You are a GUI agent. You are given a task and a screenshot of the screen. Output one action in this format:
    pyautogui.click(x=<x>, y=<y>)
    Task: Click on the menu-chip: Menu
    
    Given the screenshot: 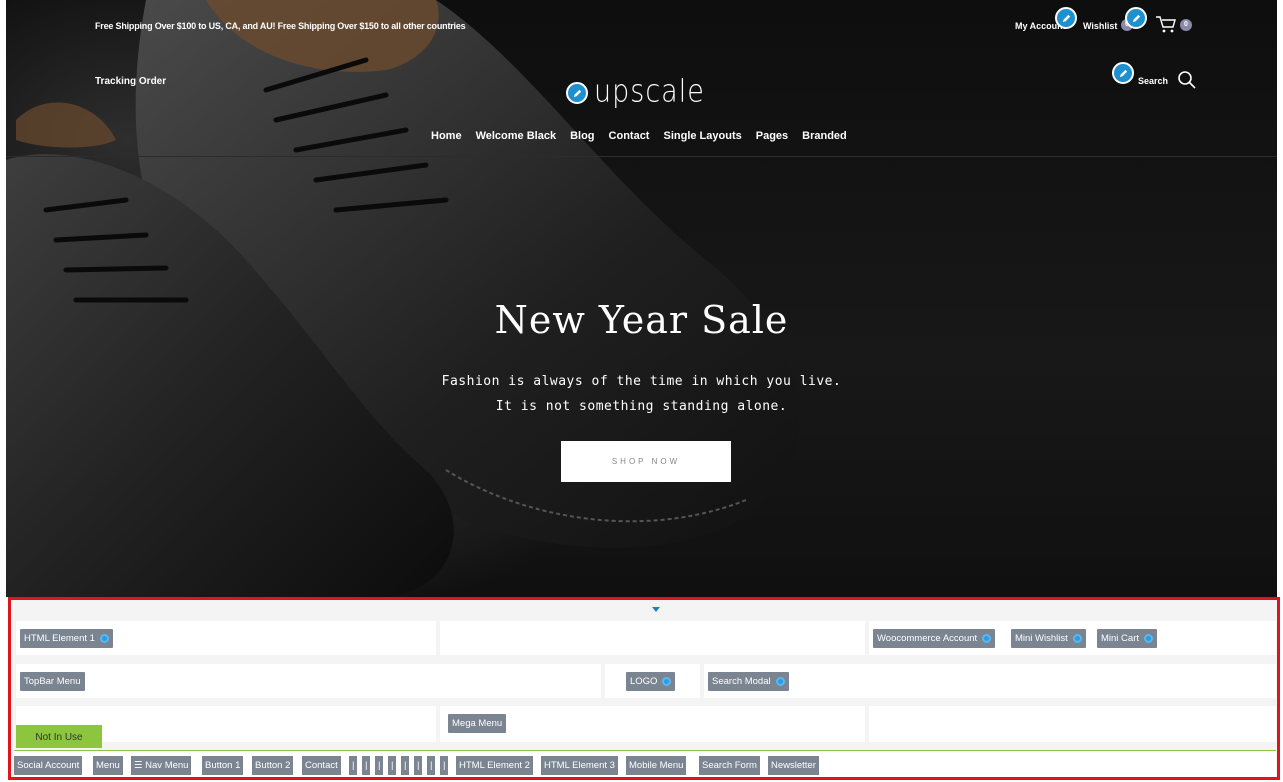 What is the action you would take?
    pyautogui.click(x=108, y=765)
    